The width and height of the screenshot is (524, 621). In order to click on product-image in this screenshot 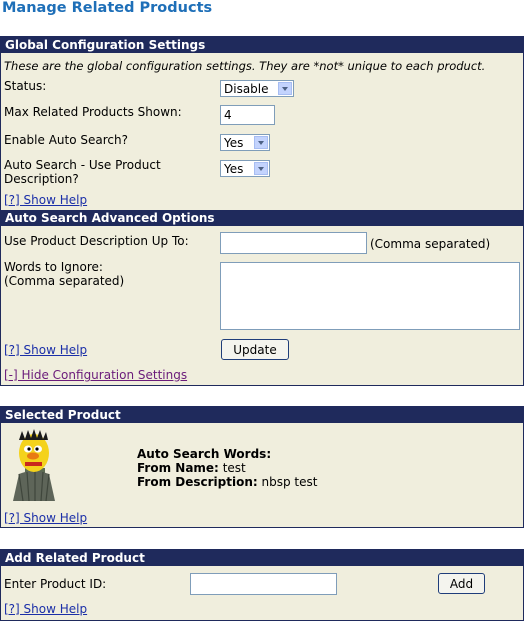, I will do `click(33, 465)`.